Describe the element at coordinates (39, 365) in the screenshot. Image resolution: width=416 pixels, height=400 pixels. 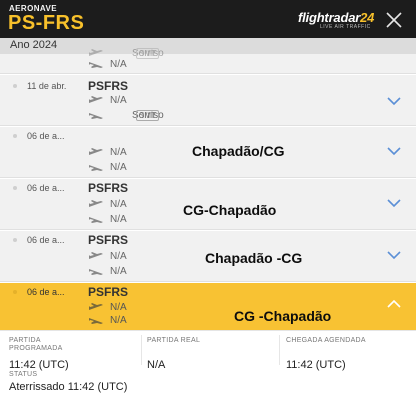
I see `scheduled-departure-value: 11:42 (UTC)` at that location.